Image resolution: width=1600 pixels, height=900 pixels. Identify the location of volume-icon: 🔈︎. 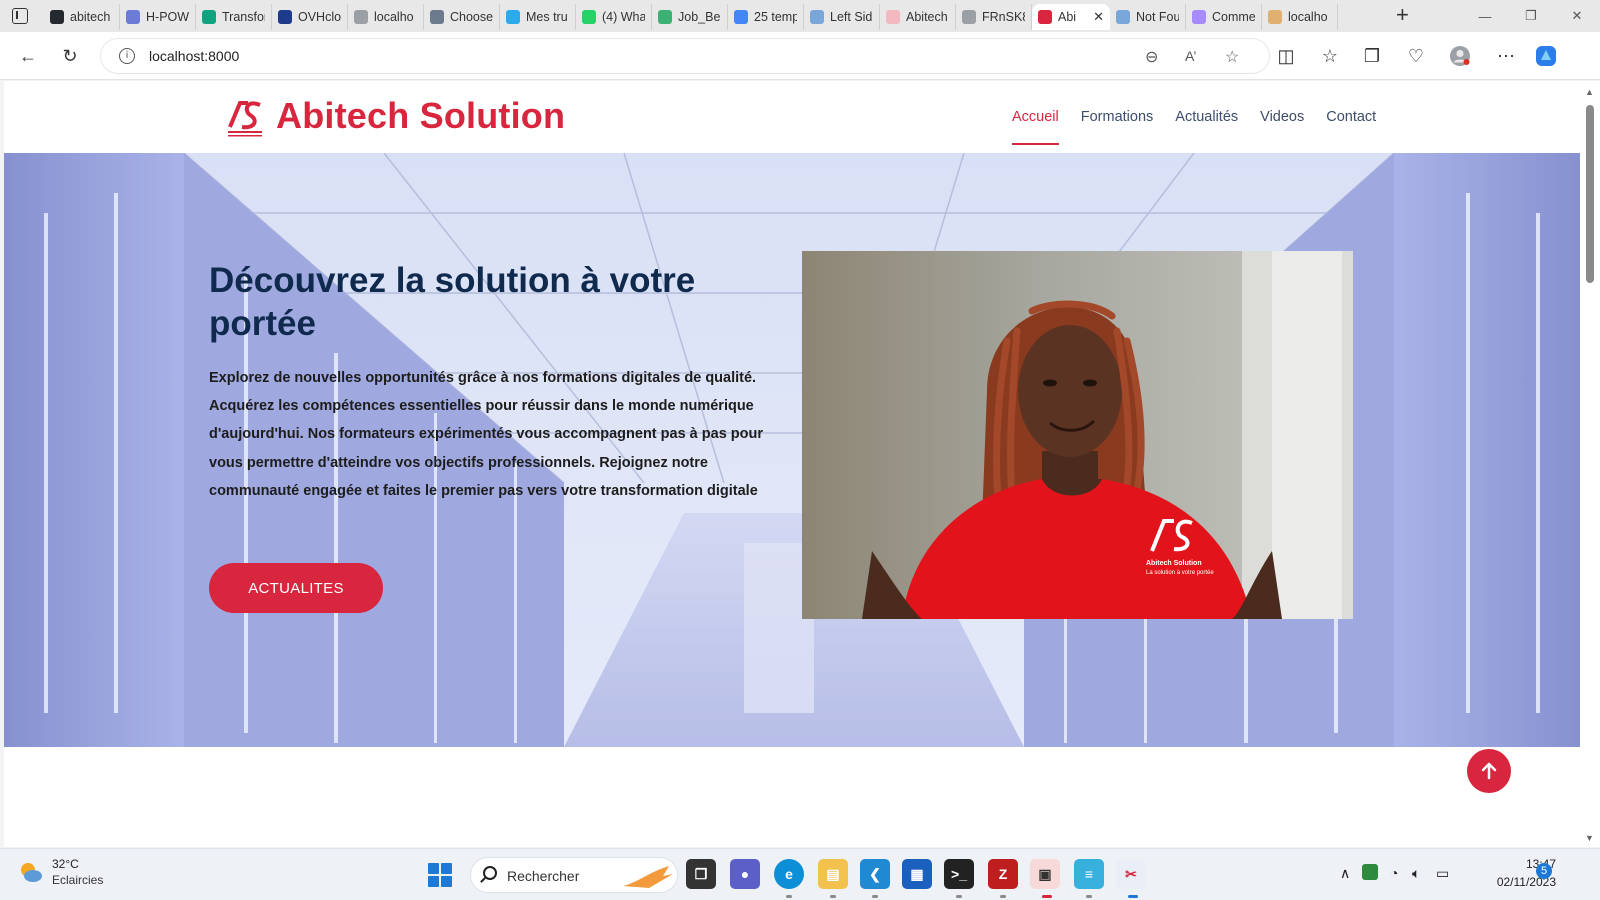
(1416, 873).